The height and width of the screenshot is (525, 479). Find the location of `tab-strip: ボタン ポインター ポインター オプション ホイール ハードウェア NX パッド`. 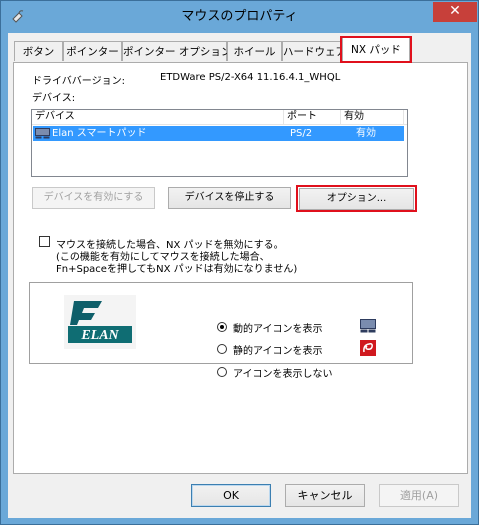

tab-strip: ボタン ポインター ポインター オプション ホイール ハードウェア NX パッド is located at coordinates (239, 48).